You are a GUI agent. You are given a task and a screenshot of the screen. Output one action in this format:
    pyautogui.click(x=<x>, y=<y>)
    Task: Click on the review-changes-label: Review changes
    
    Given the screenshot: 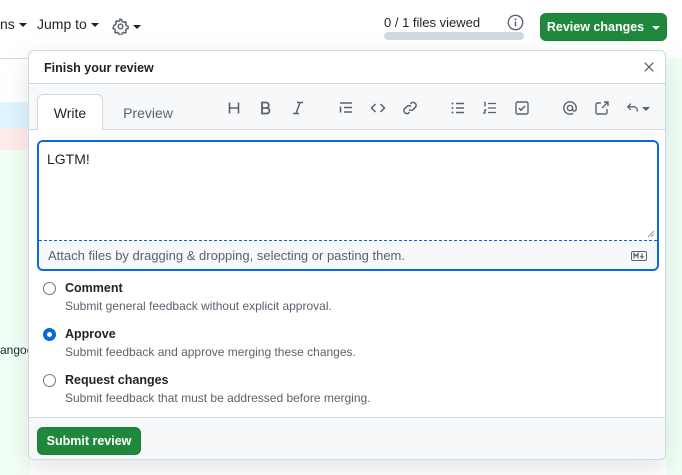 What is the action you would take?
    pyautogui.click(x=595, y=27)
    